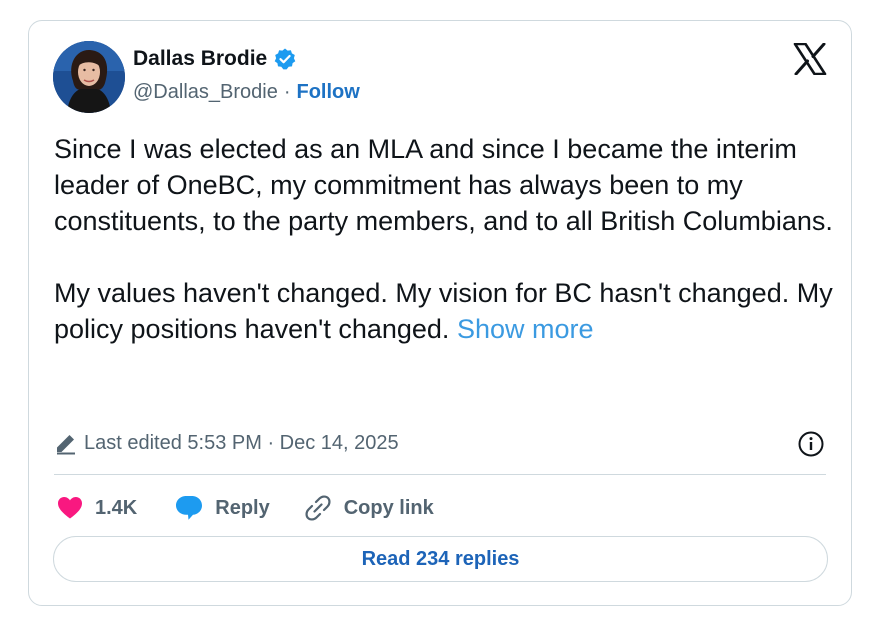 The image size is (870, 624). I want to click on like-count: 1.4K, so click(116, 507).